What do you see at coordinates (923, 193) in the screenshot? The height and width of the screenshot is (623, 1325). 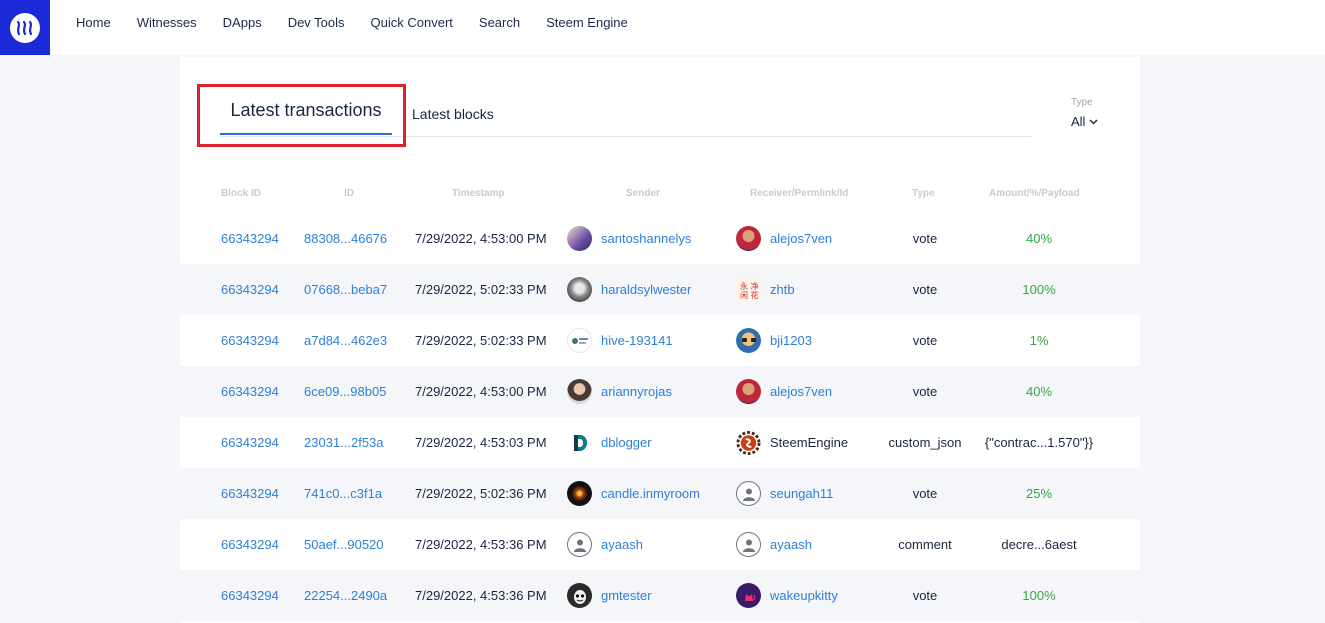 I see `header-type: Type` at bounding box center [923, 193].